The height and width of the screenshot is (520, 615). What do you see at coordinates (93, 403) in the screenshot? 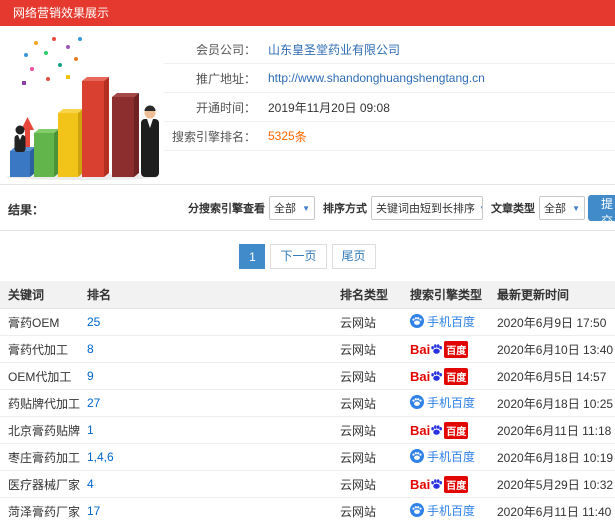
I see `rank-link: 27` at bounding box center [93, 403].